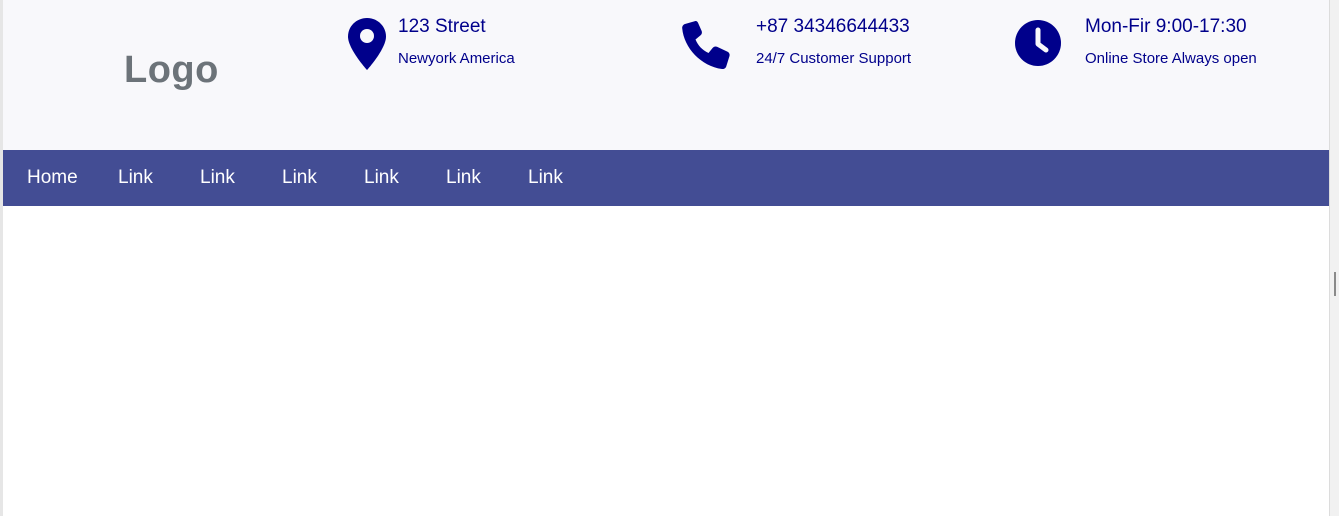 The width and height of the screenshot is (1339, 516). What do you see at coordinates (171, 70) in the screenshot?
I see `logo: Logo` at bounding box center [171, 70].